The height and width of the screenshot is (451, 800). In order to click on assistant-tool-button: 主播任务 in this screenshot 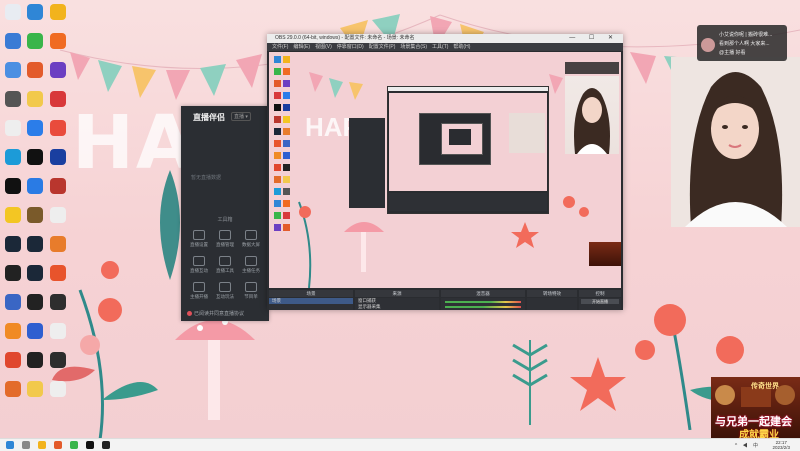, I will do `click(251, 265)`.